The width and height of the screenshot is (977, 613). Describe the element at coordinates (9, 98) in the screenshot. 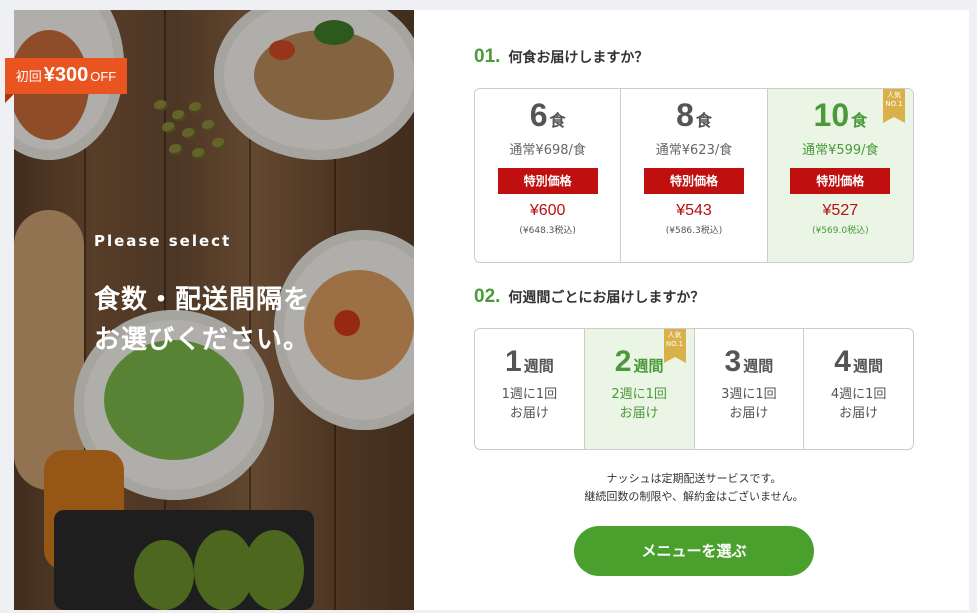

I see `badge-fold` at that location.